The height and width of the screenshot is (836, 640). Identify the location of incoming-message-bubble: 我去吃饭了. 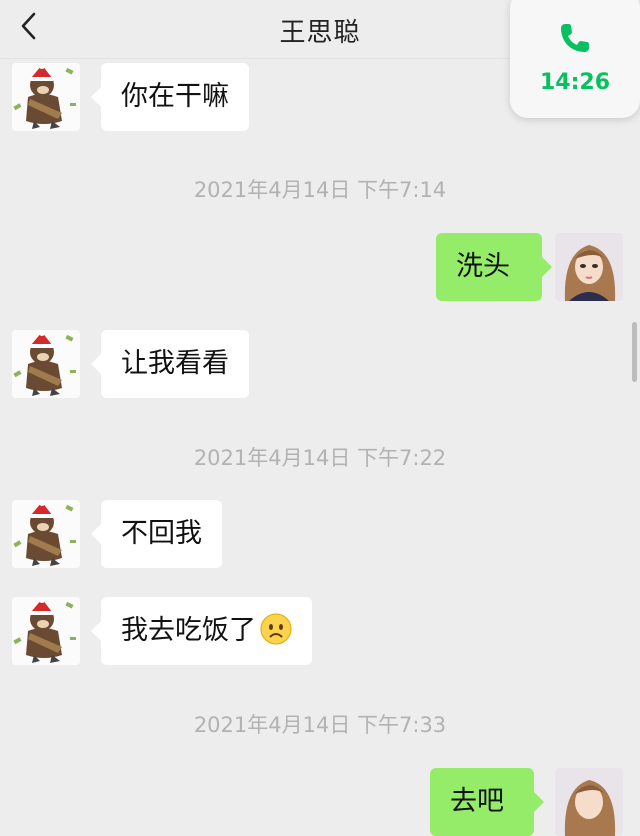
(201, 631).